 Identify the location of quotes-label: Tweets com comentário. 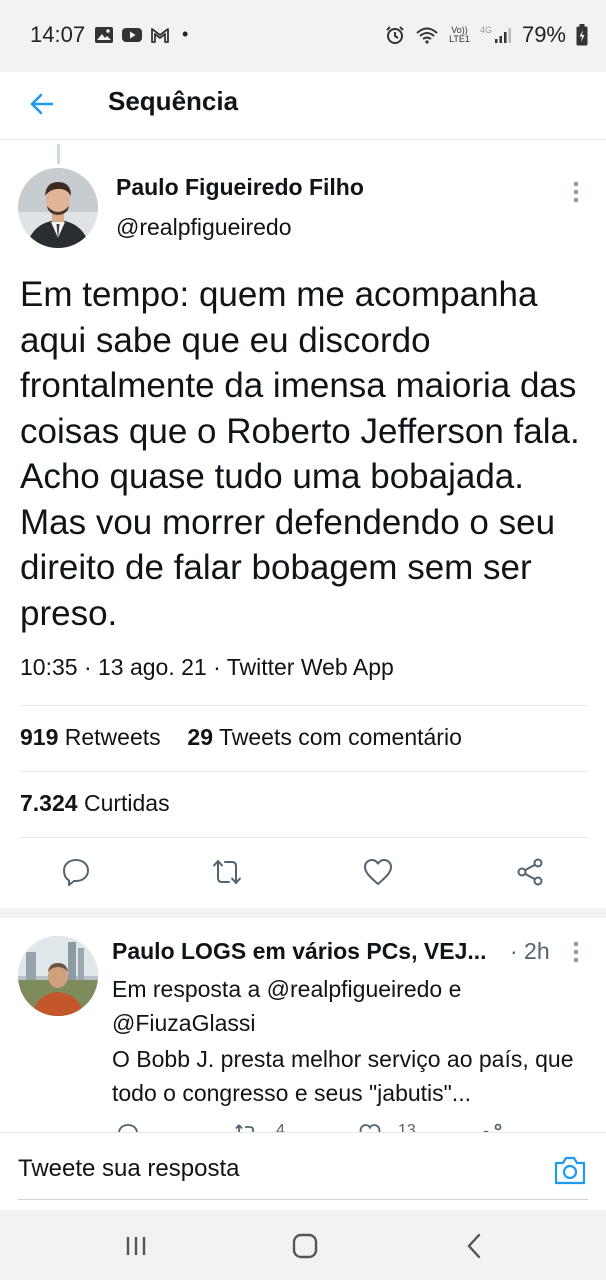
(340, 737).